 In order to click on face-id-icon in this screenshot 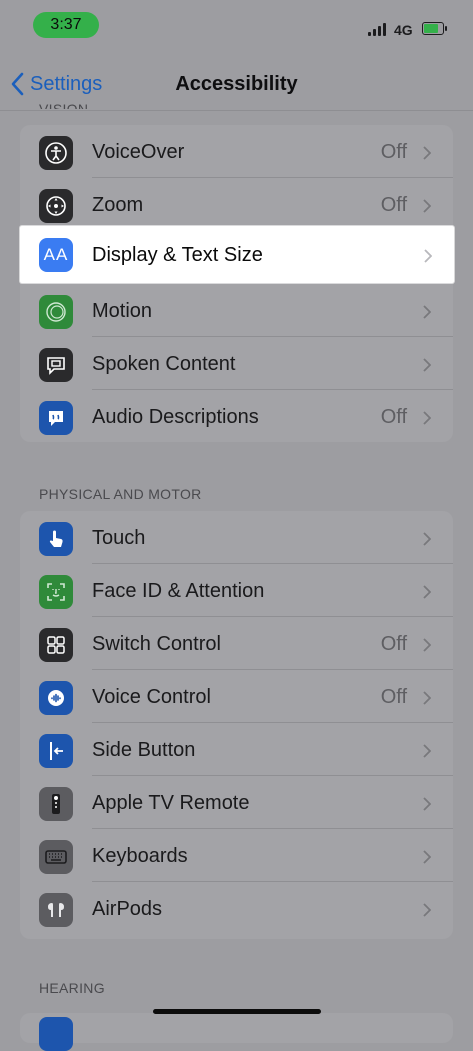, I will do `click(56, 592)`.